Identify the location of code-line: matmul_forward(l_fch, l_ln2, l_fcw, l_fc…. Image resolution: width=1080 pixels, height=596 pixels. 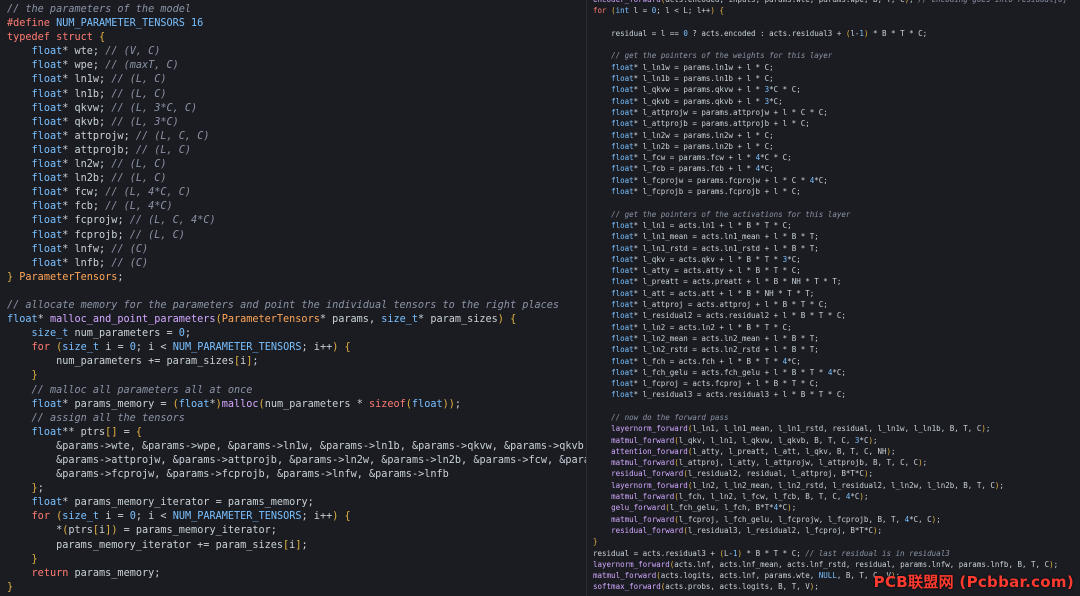
(740, 497).